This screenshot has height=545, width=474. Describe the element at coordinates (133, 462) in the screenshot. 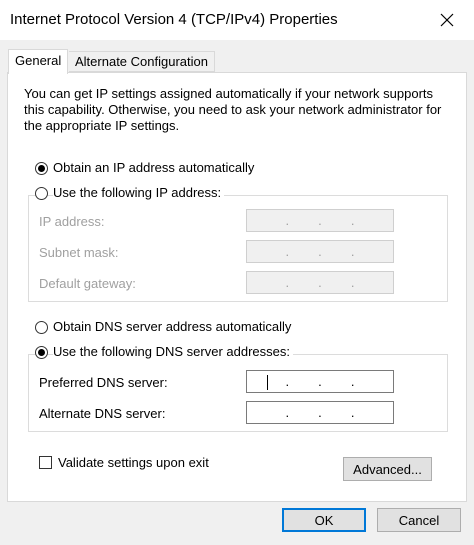

I see `label-validate-settings: Validate settings upon exit` at that location.